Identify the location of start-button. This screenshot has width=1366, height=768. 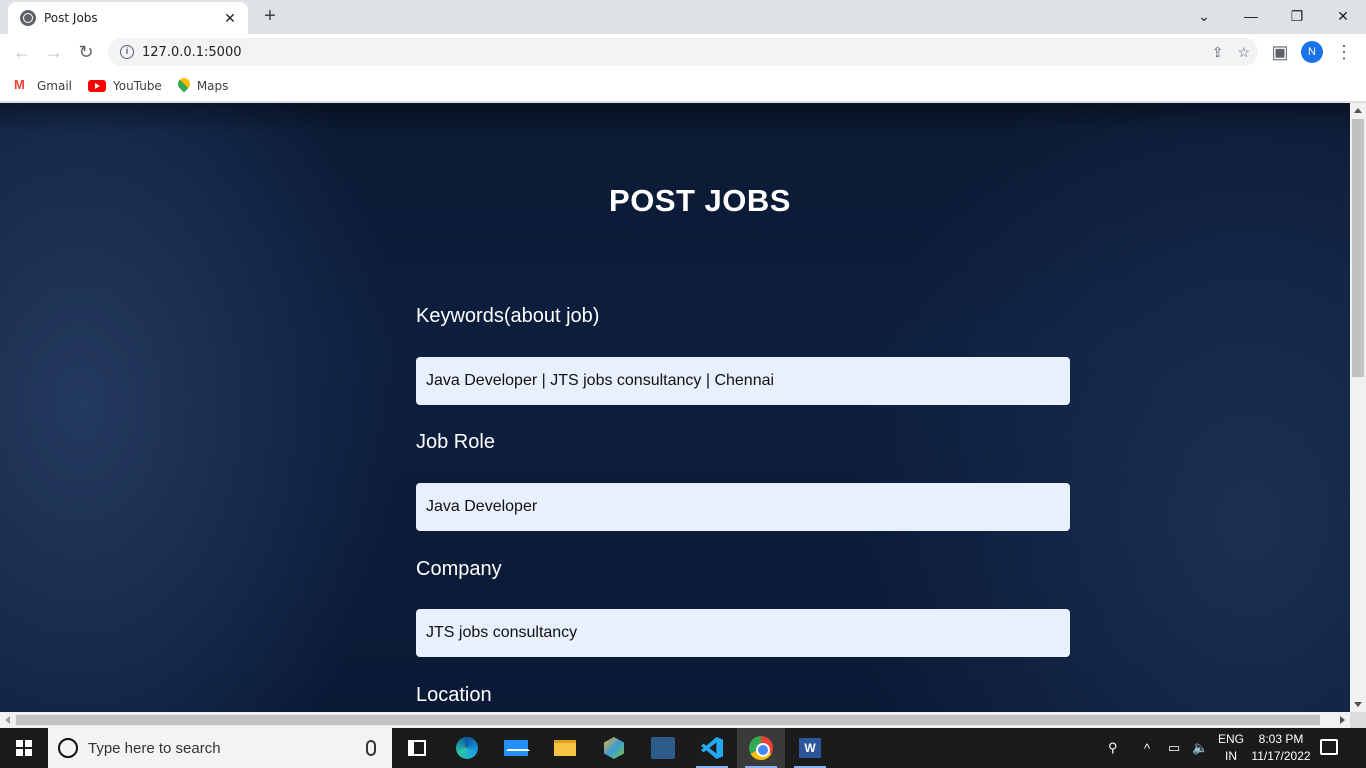
(24, 748).